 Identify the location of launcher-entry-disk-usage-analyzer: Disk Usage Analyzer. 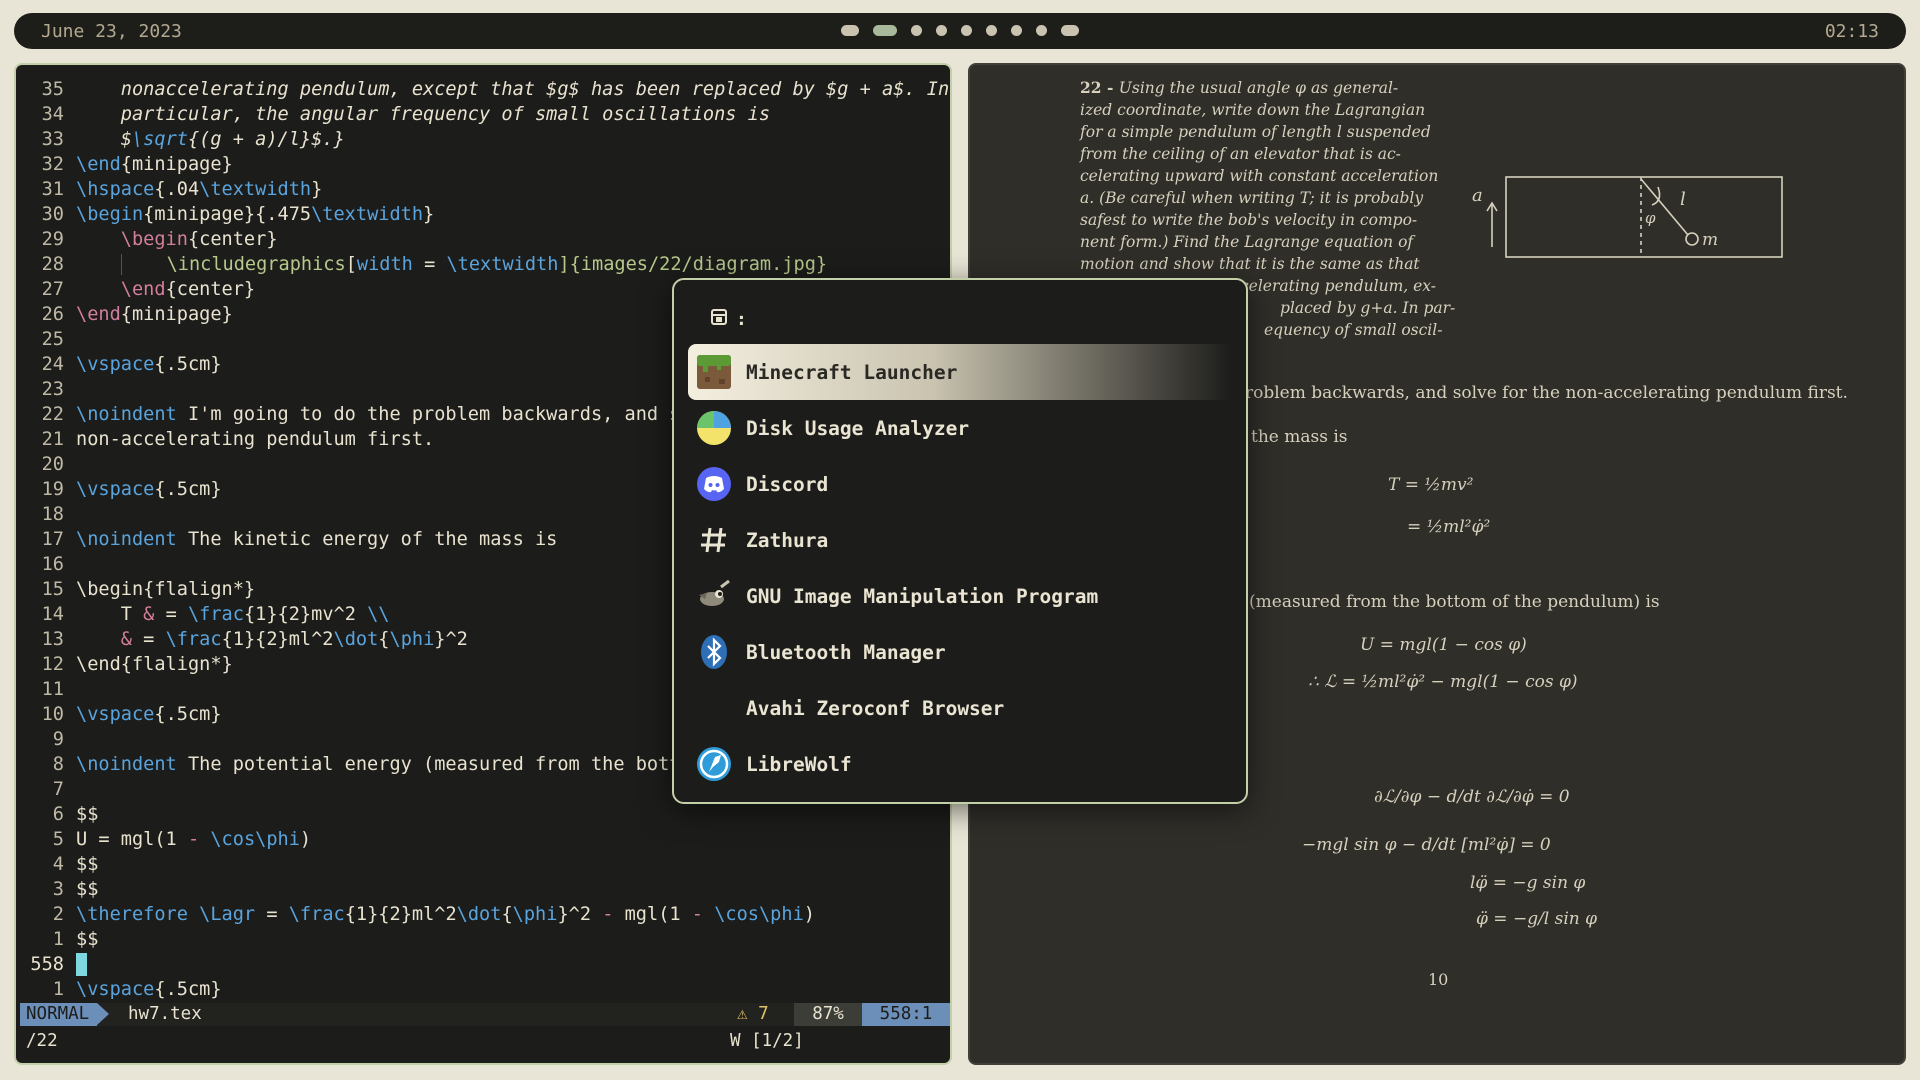
(960, 428).